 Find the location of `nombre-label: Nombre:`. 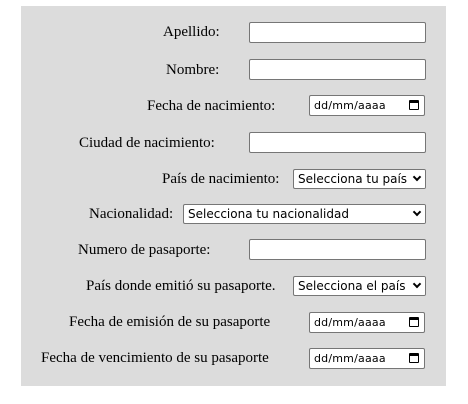

nombre-label: Nombre: is located at coordinates (193, 70).